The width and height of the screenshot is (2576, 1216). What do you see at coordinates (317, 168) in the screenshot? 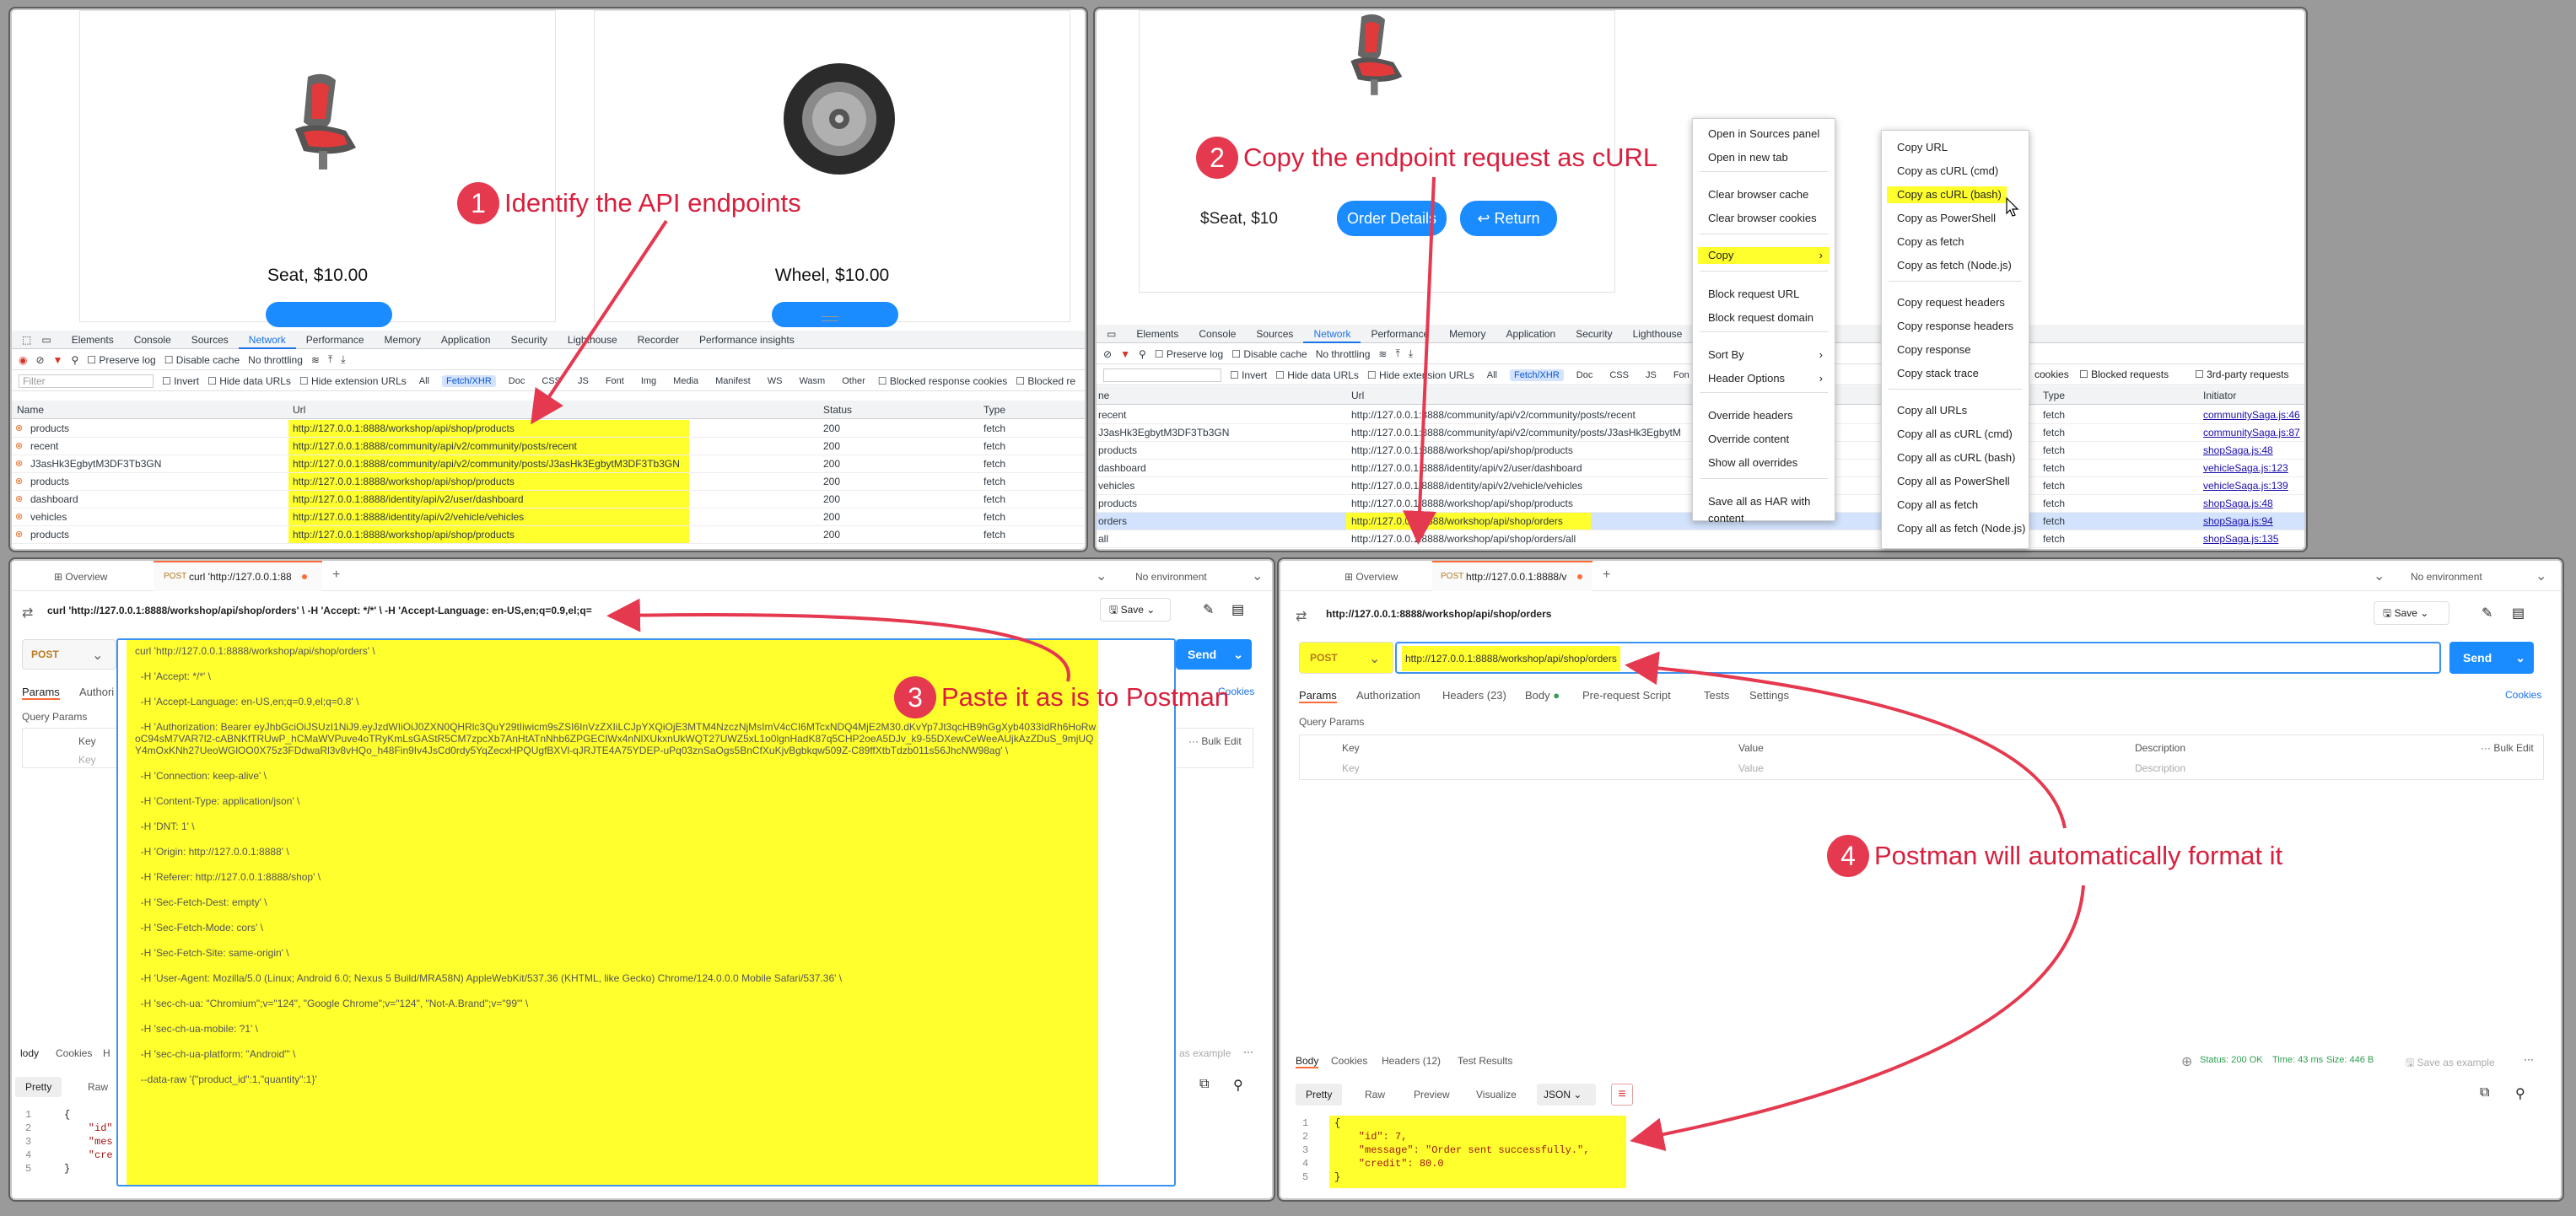
I see `product-card-seat: Seat, $10.00` at bounding box center [317, 168].